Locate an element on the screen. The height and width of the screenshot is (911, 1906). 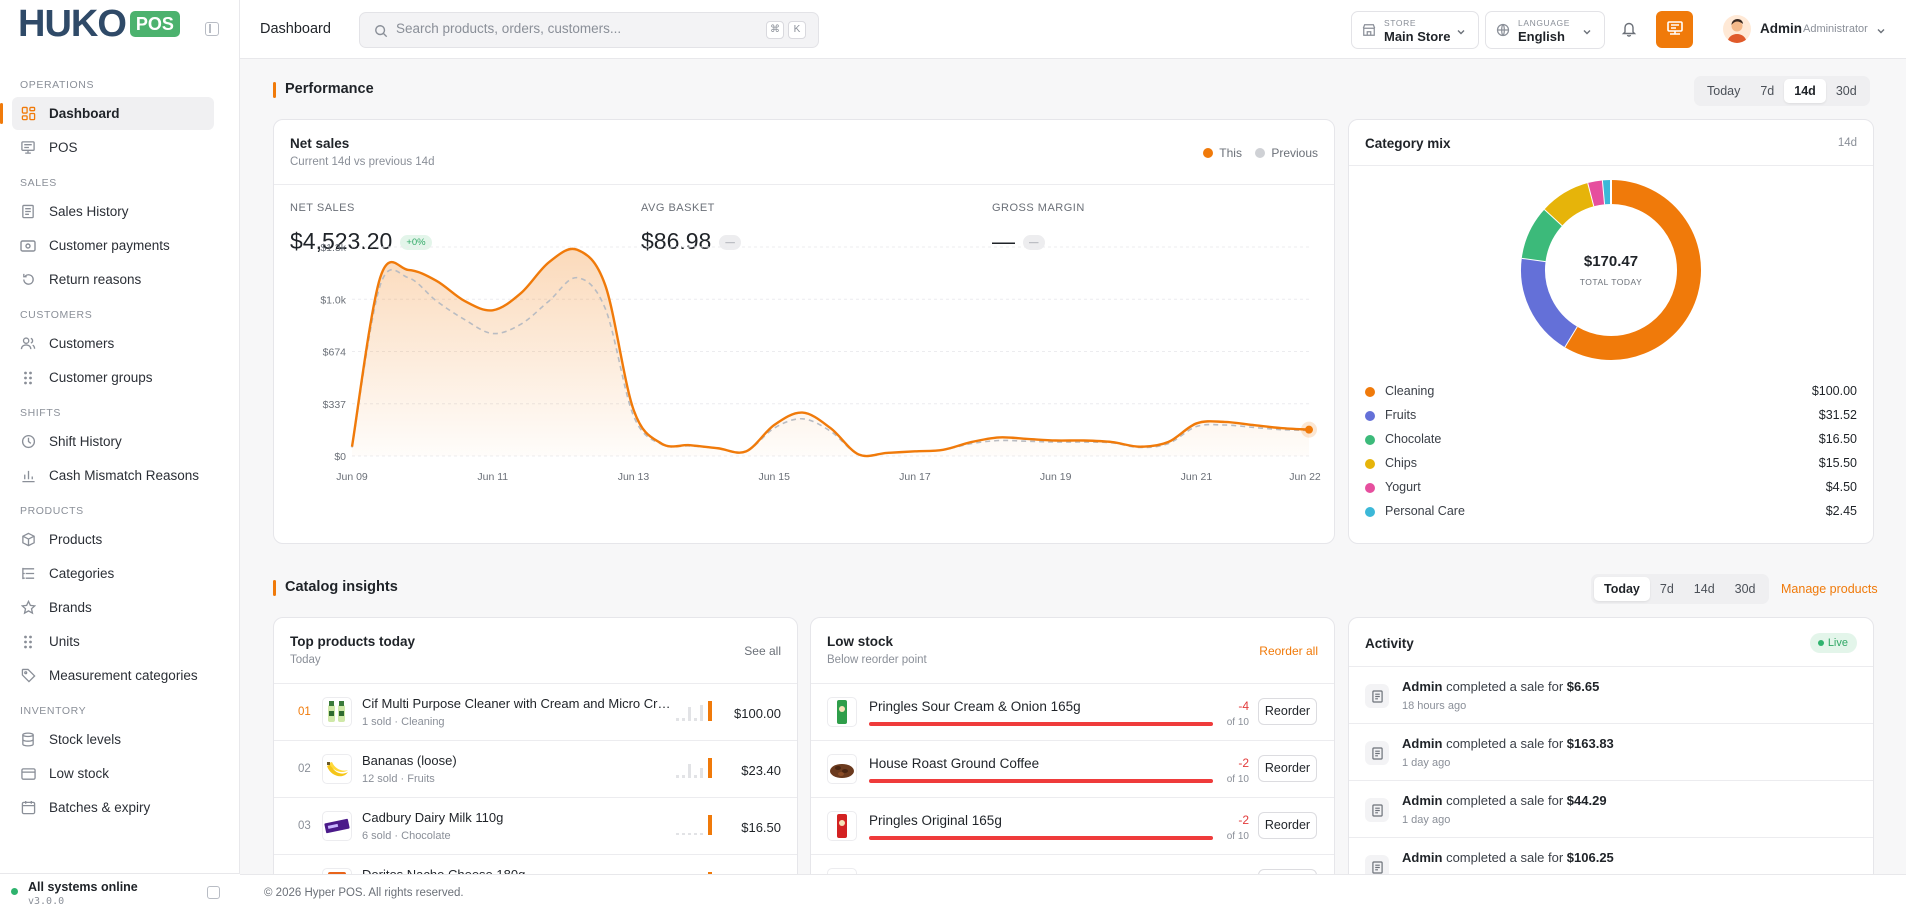
users-icon is located at coordinates (28, 344).